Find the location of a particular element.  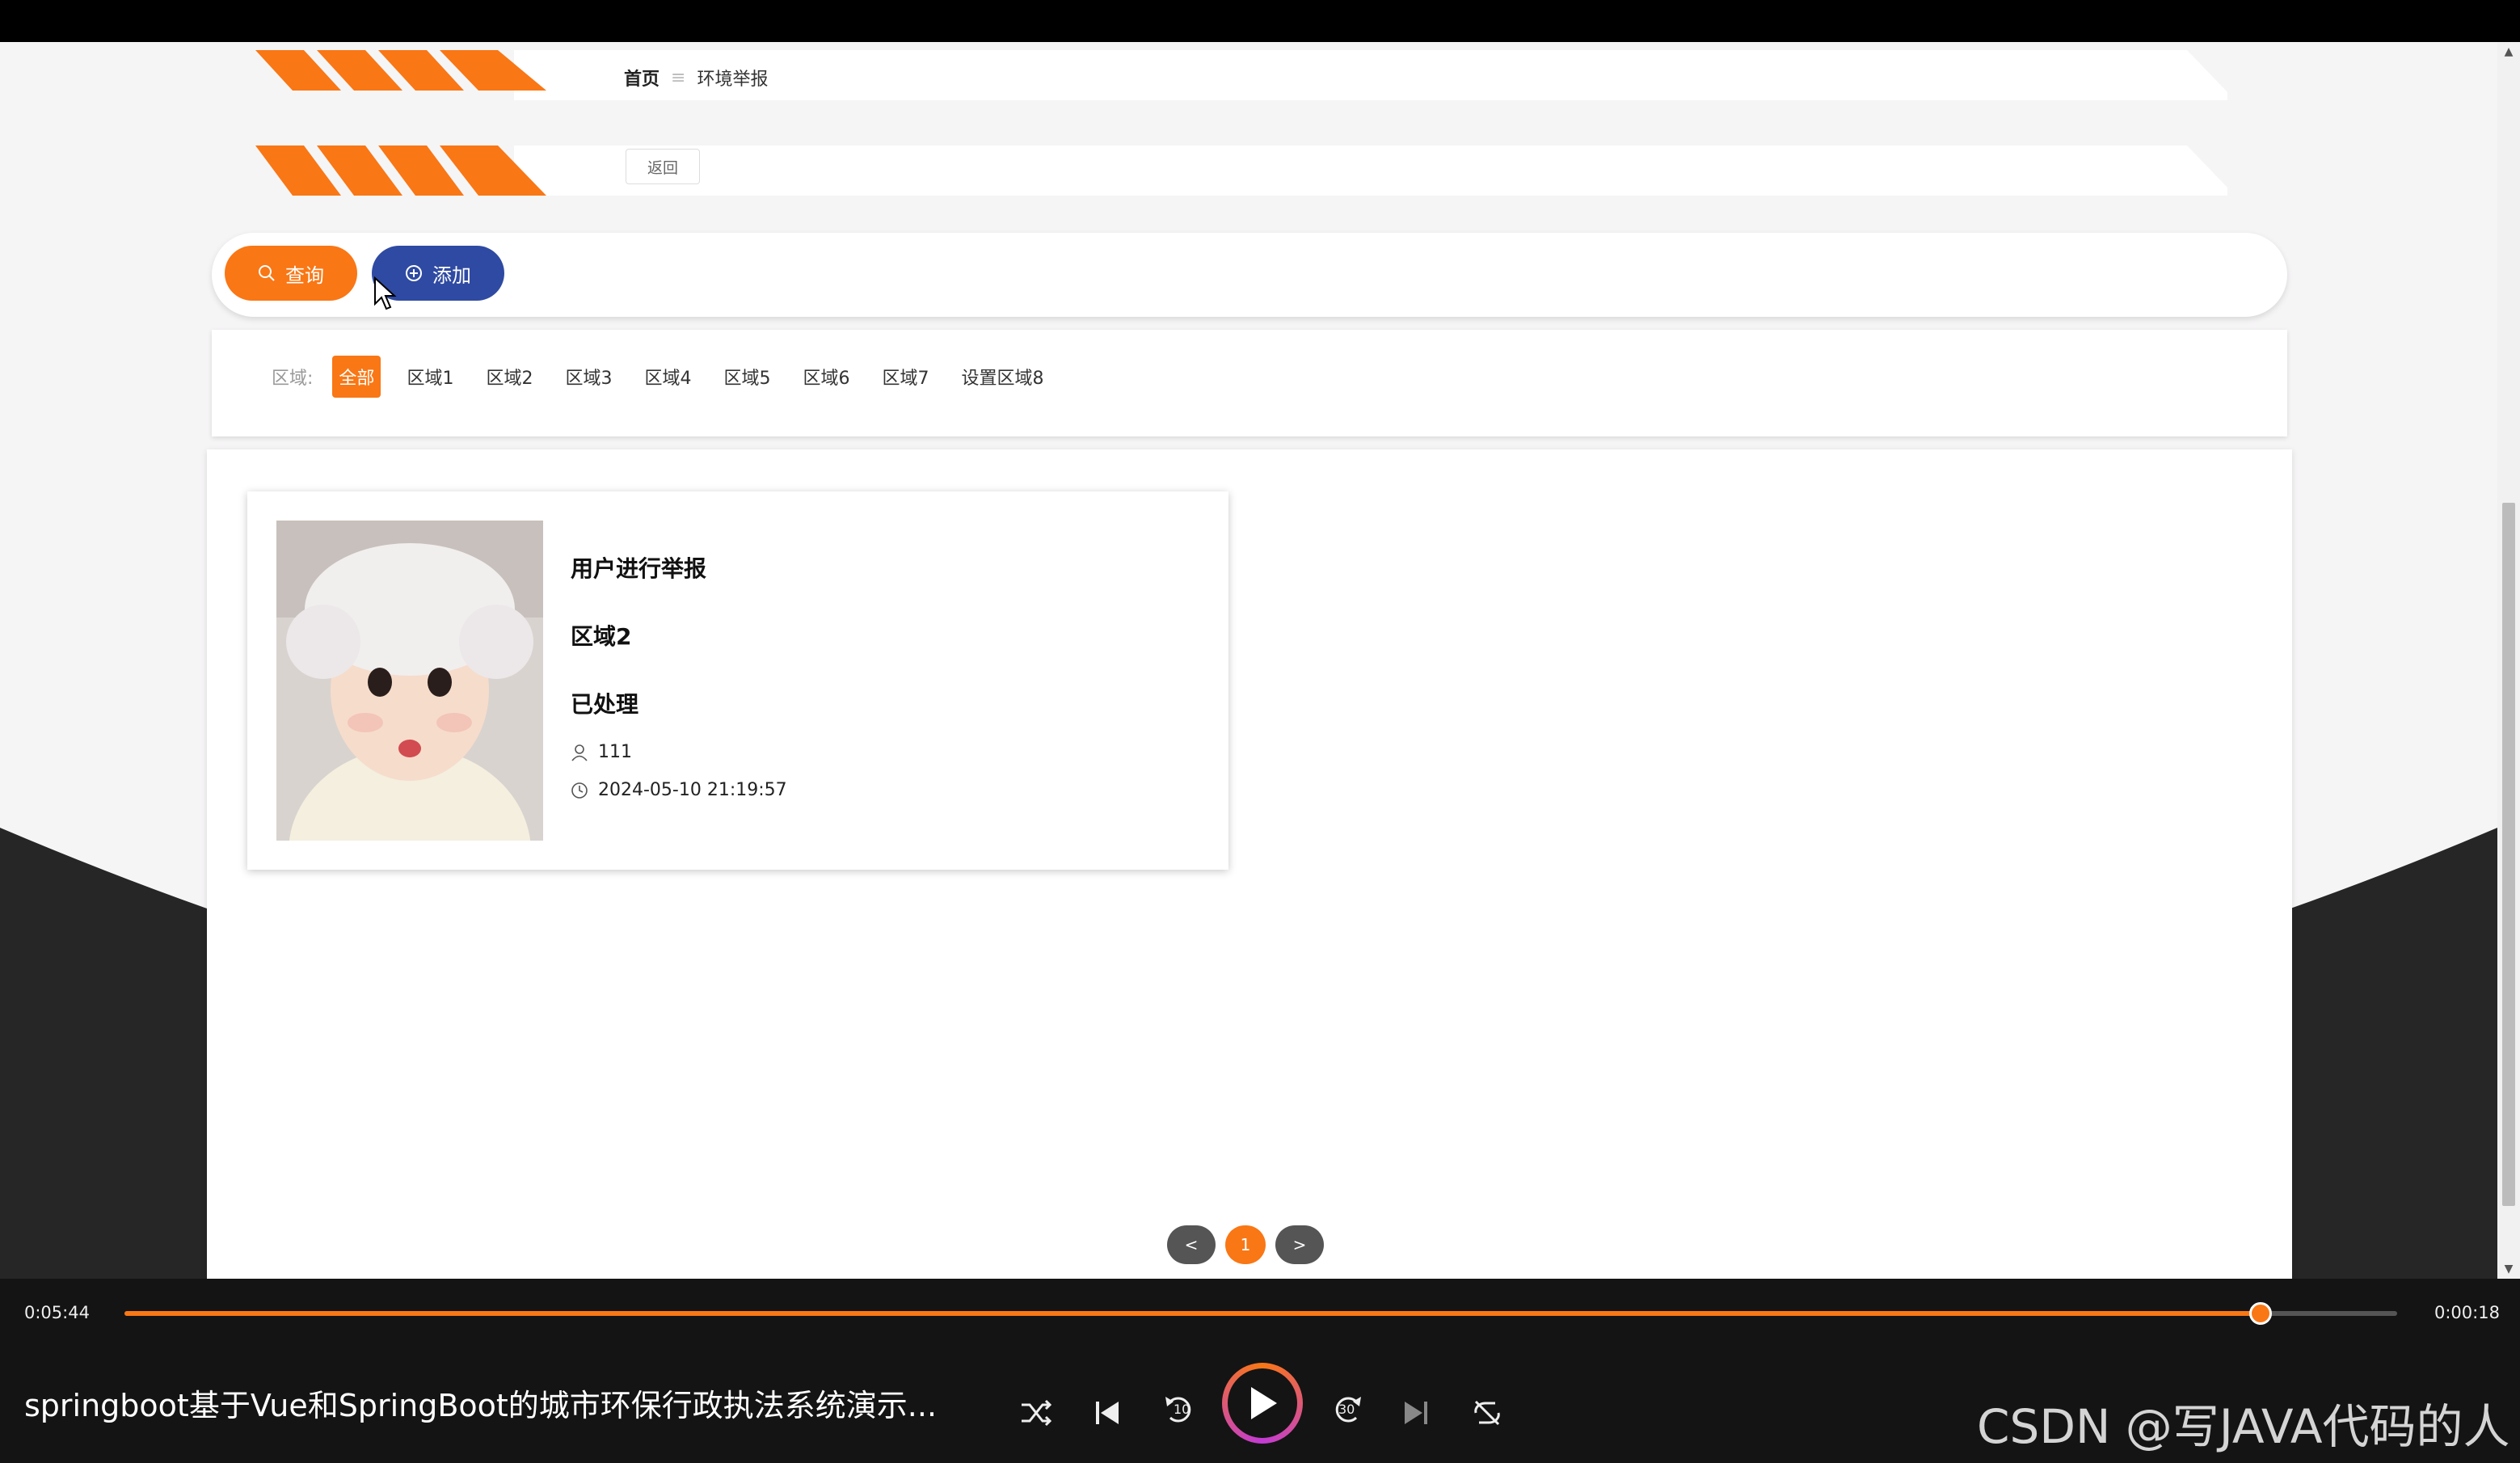

plus-circle-icon is located at coordinates (414, 273).